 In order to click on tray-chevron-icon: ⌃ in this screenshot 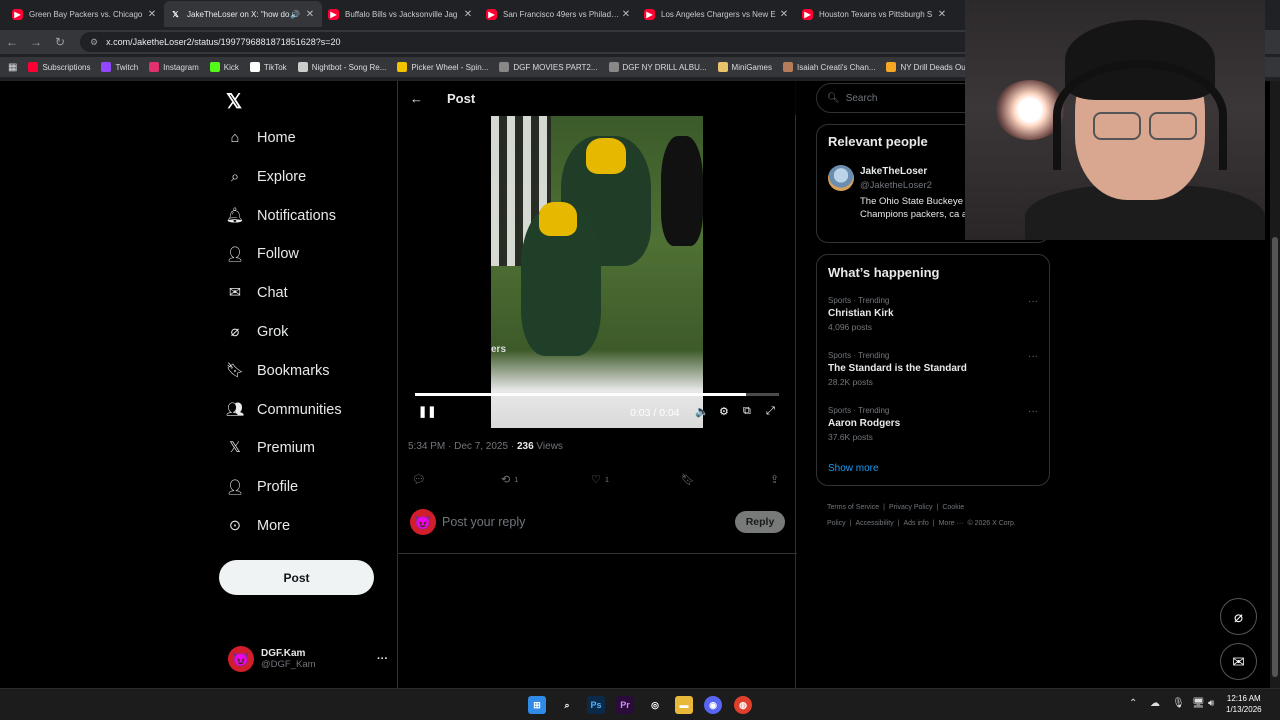, I will do `click(1133, 703)`.